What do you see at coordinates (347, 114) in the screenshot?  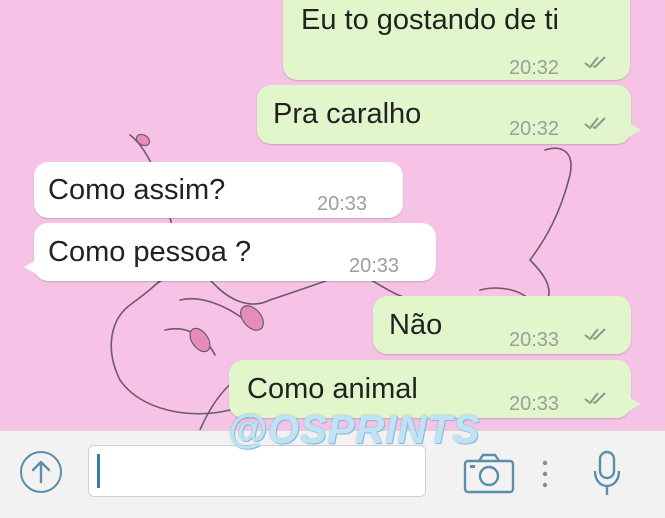 I see `message-text: Pra caralho` at bounding box center [347, 114].